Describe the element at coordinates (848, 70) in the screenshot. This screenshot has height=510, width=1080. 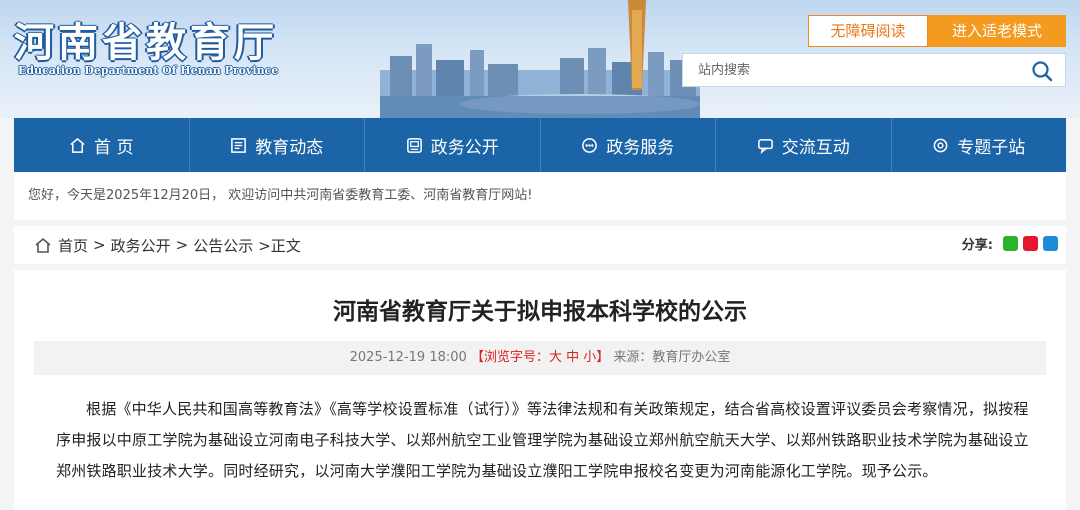
I see `site-search-input` at that location.